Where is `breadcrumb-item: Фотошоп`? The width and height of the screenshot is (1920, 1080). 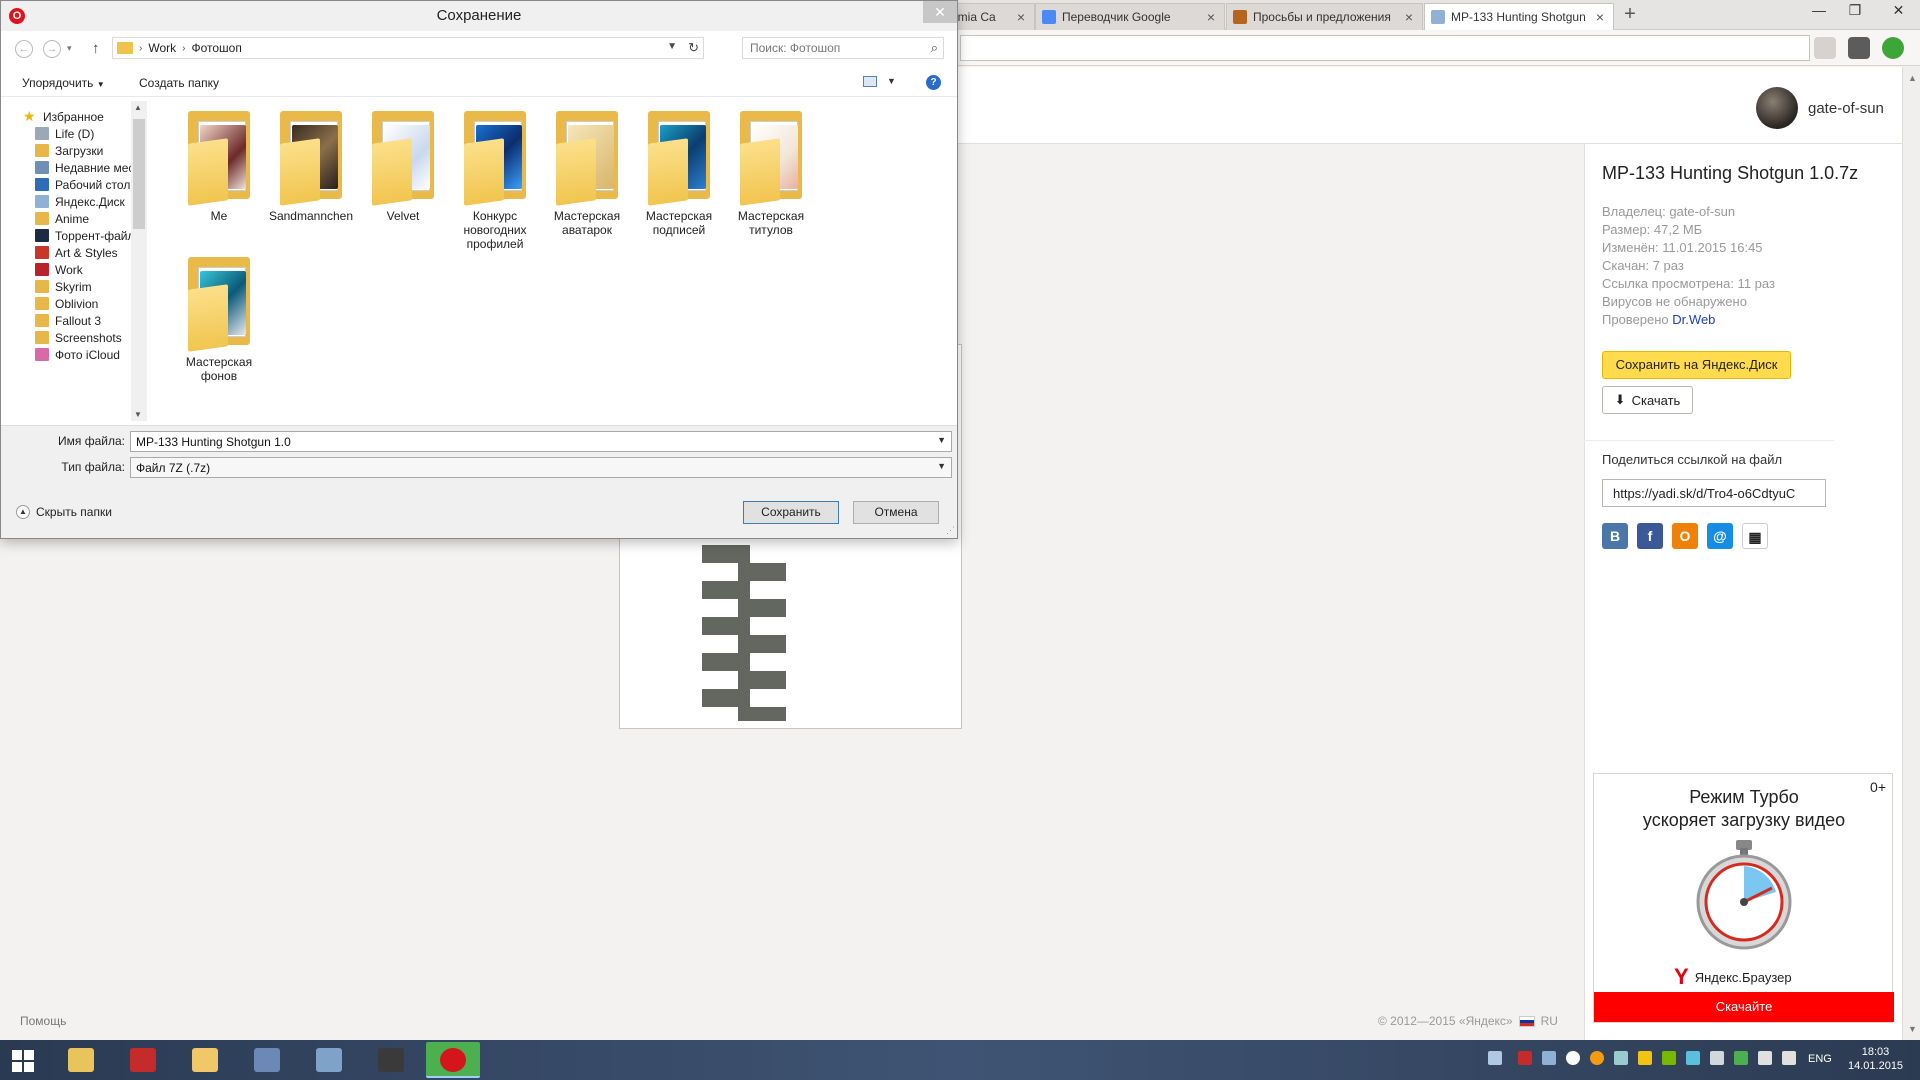
breadcrumb-item: Фотошоп is located at coordinates (216, 48).